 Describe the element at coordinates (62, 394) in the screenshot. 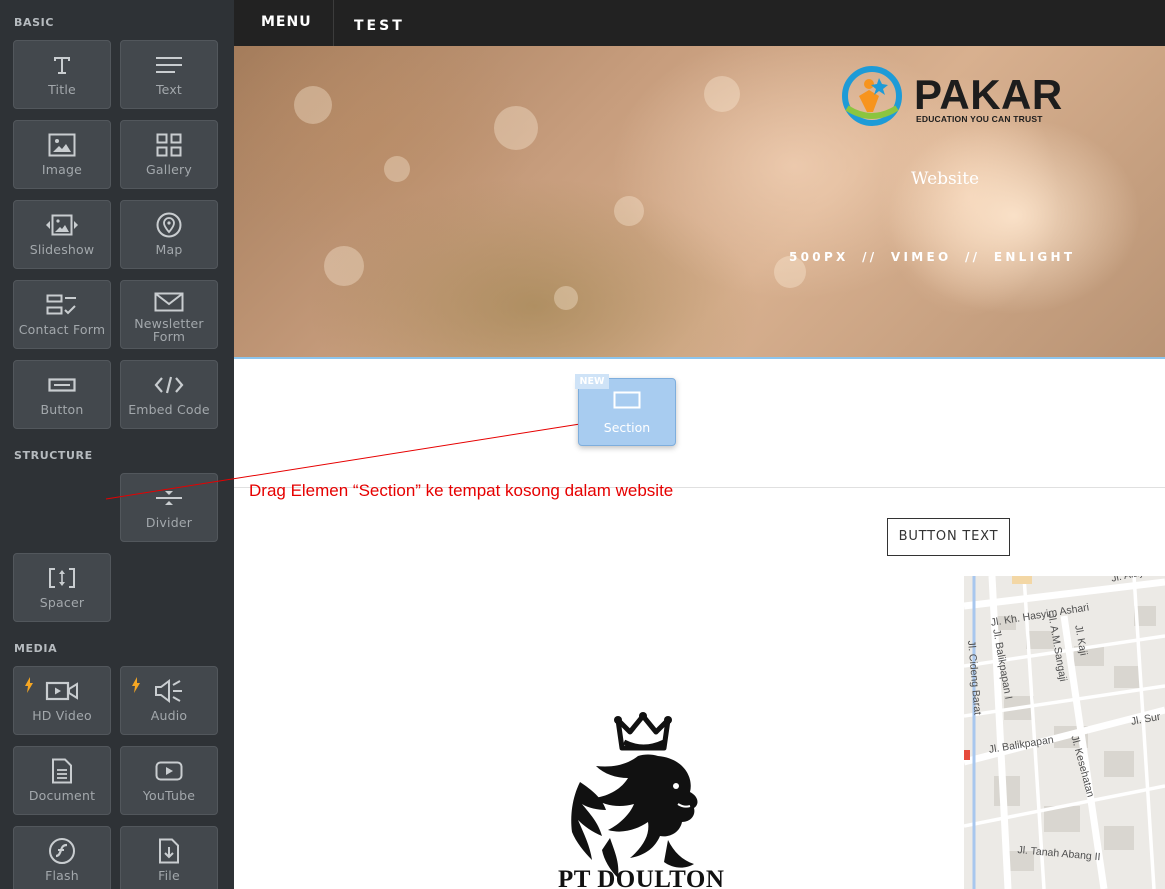

I see `sidebar-item-button: Button` at that location.